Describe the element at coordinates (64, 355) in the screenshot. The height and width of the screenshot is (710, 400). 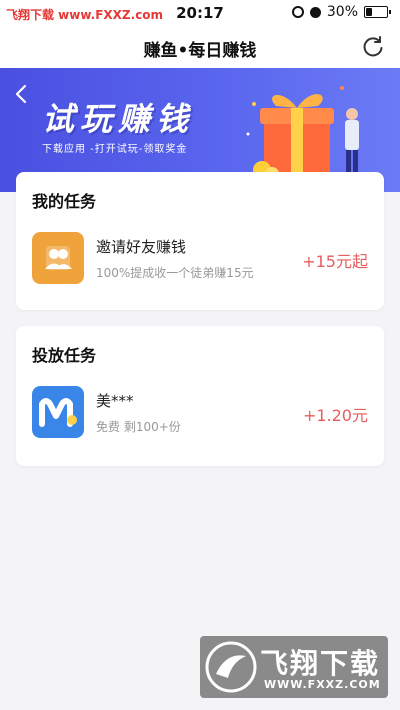
I see `ad-tasks-title: 投放任务` at that location.